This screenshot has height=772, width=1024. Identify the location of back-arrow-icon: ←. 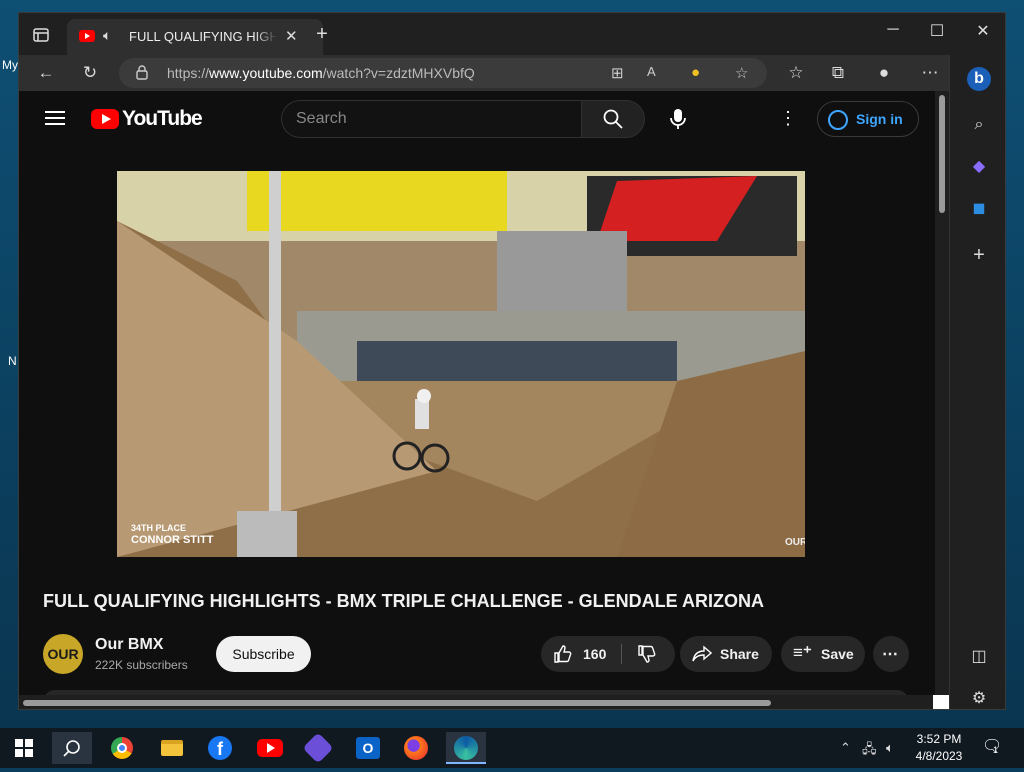
(46, 73).